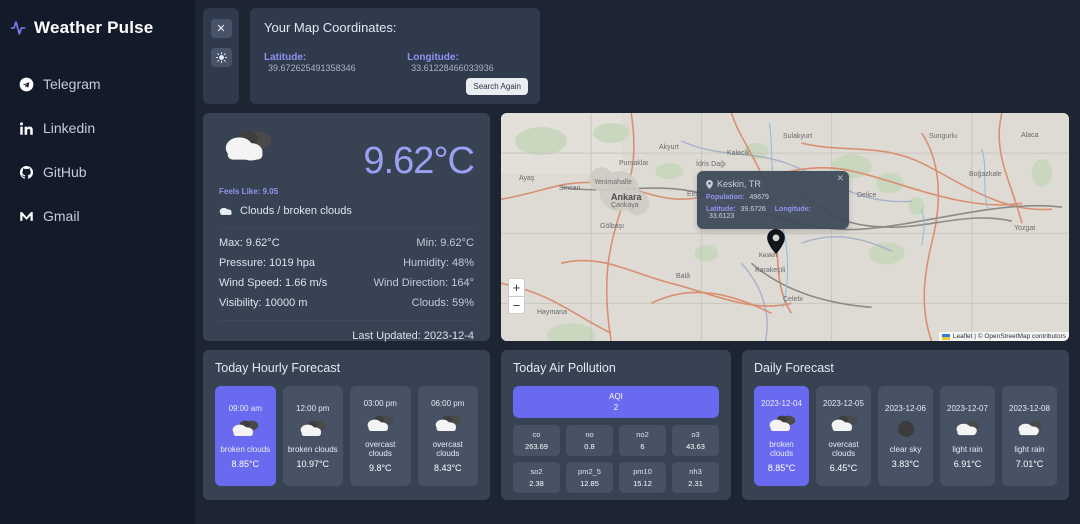  I want to click on air-component-value: 15.12, so click(642, 483).